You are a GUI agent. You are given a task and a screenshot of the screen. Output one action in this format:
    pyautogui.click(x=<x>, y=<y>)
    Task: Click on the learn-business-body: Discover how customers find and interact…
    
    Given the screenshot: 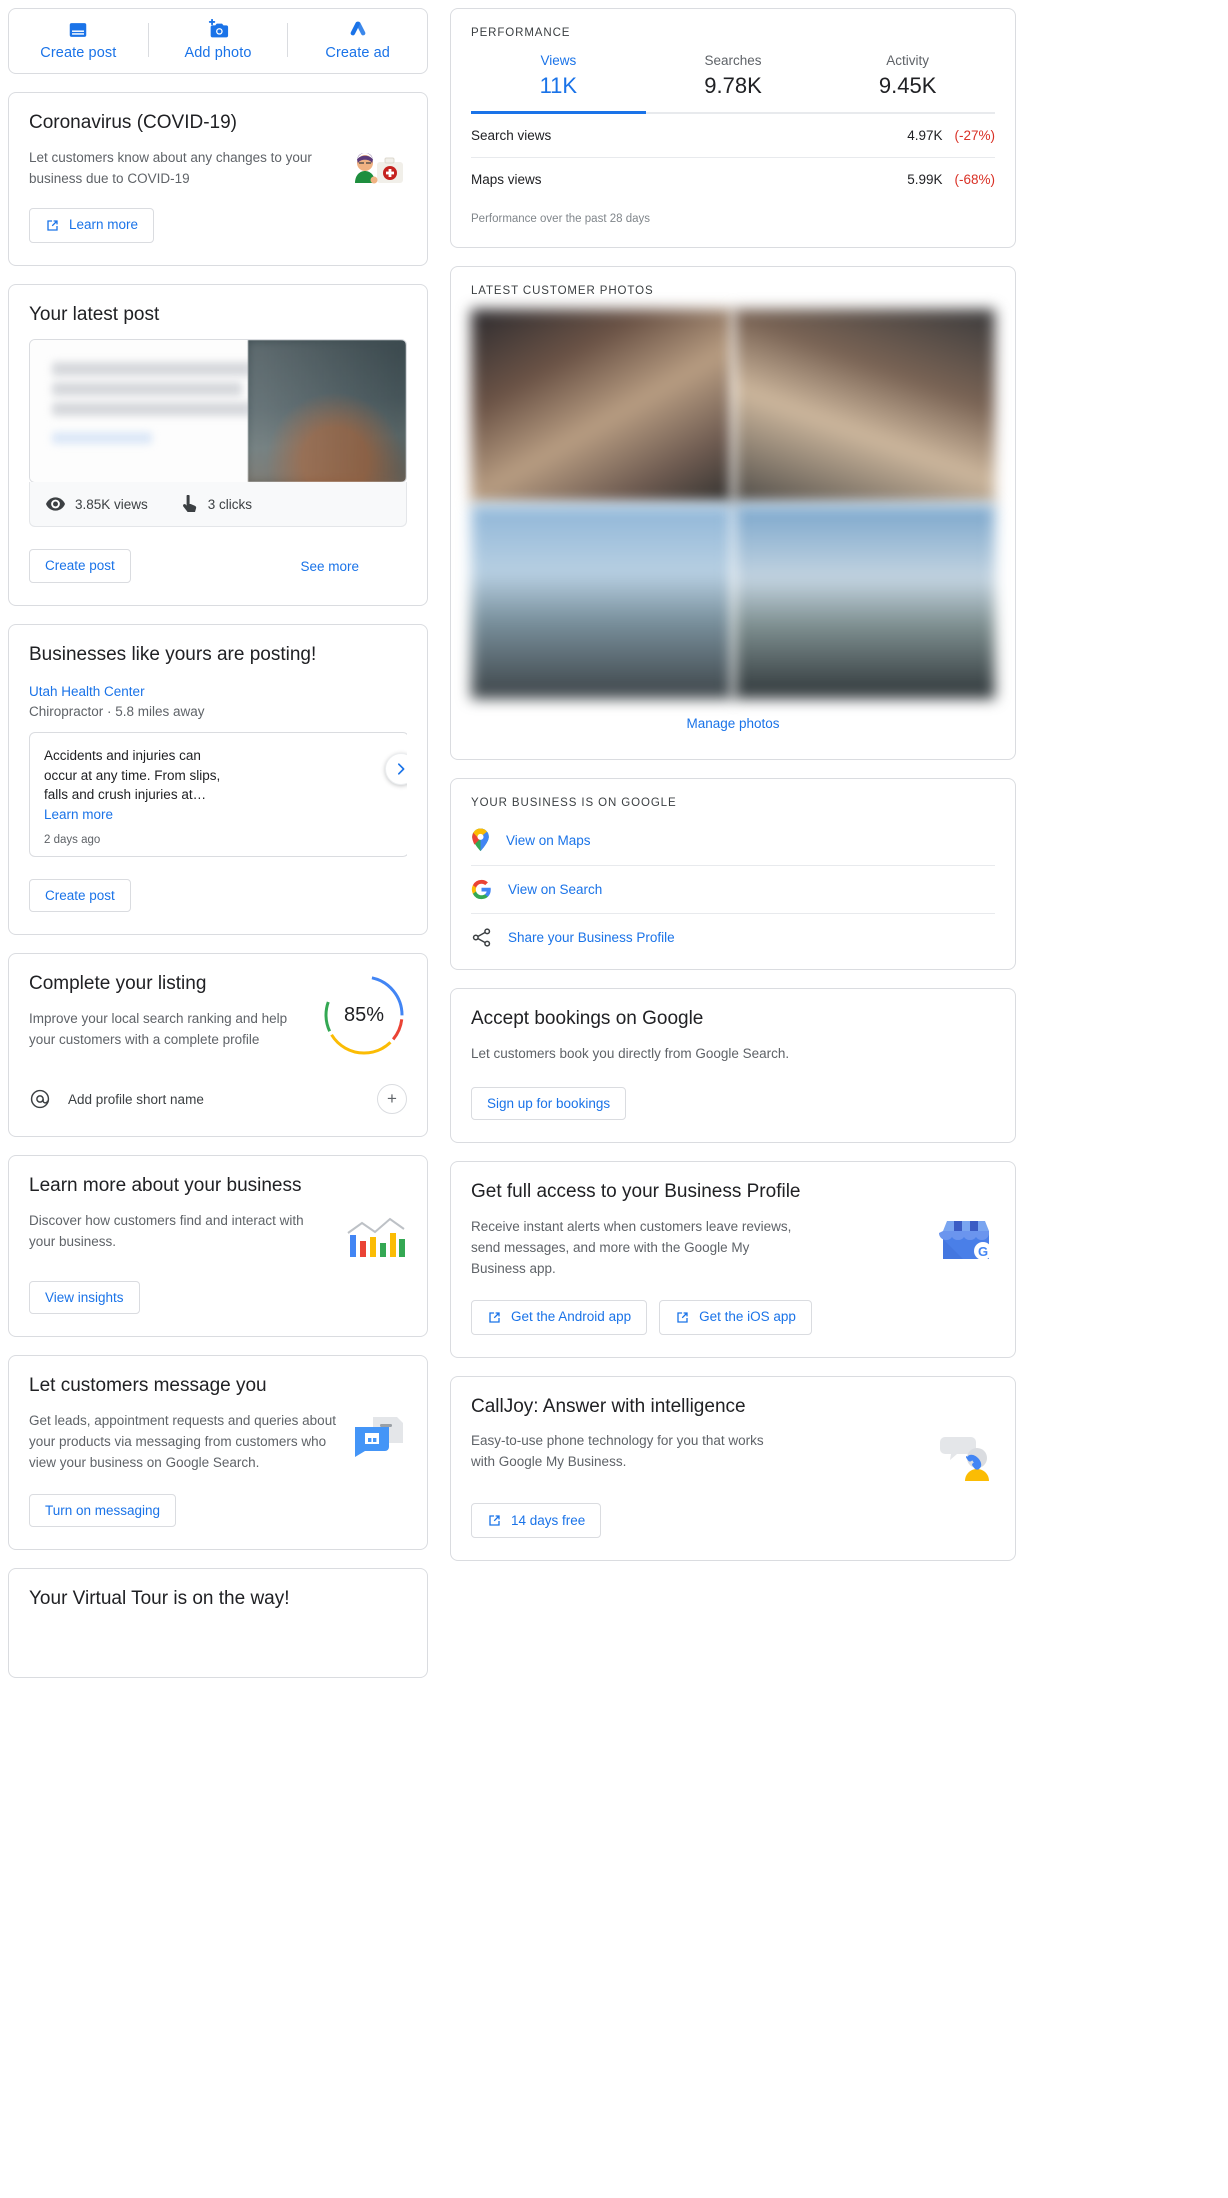 What is the action you would take?
    pyautogui.click(x=166, y=1230)
    